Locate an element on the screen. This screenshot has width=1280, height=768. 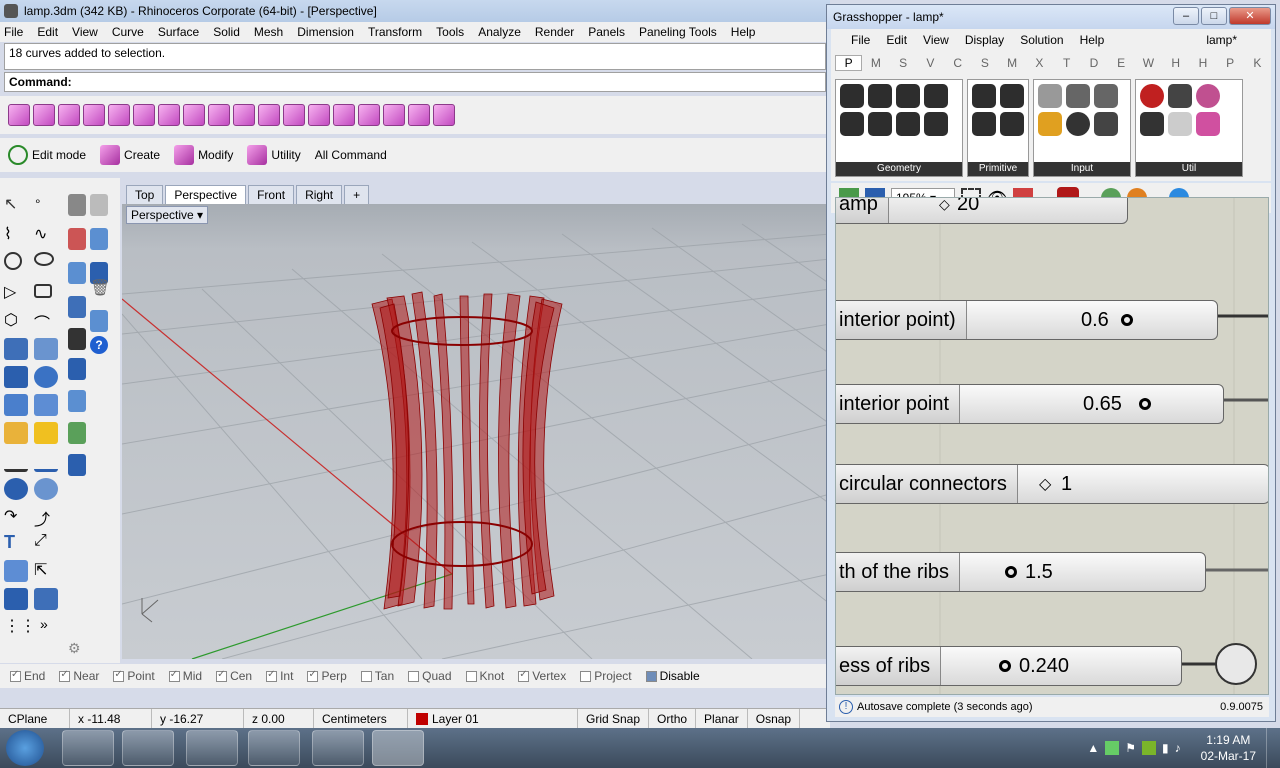
menu-transform: Transform is located at coordinates (395, 32).